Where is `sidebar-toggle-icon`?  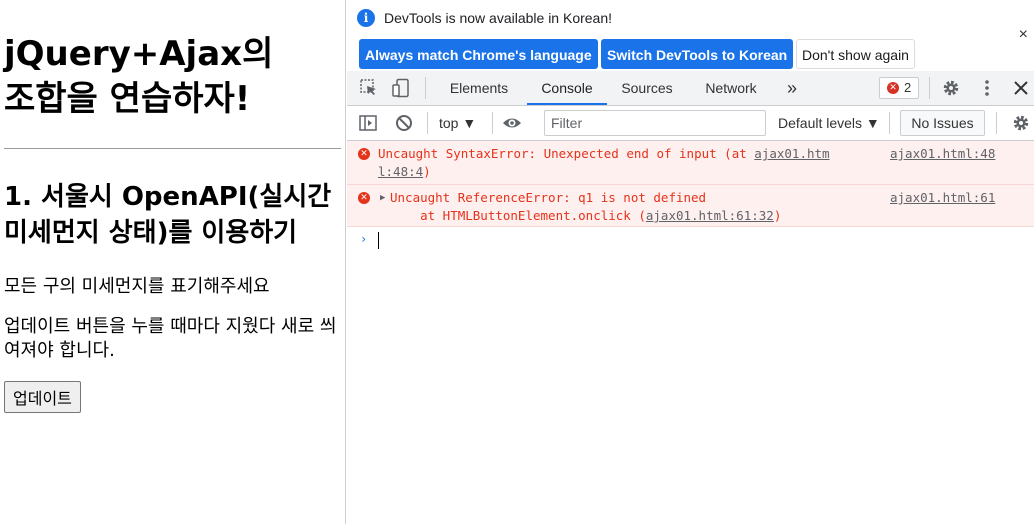
sidebar-toggle-icon is located at coordinates (368, 123).